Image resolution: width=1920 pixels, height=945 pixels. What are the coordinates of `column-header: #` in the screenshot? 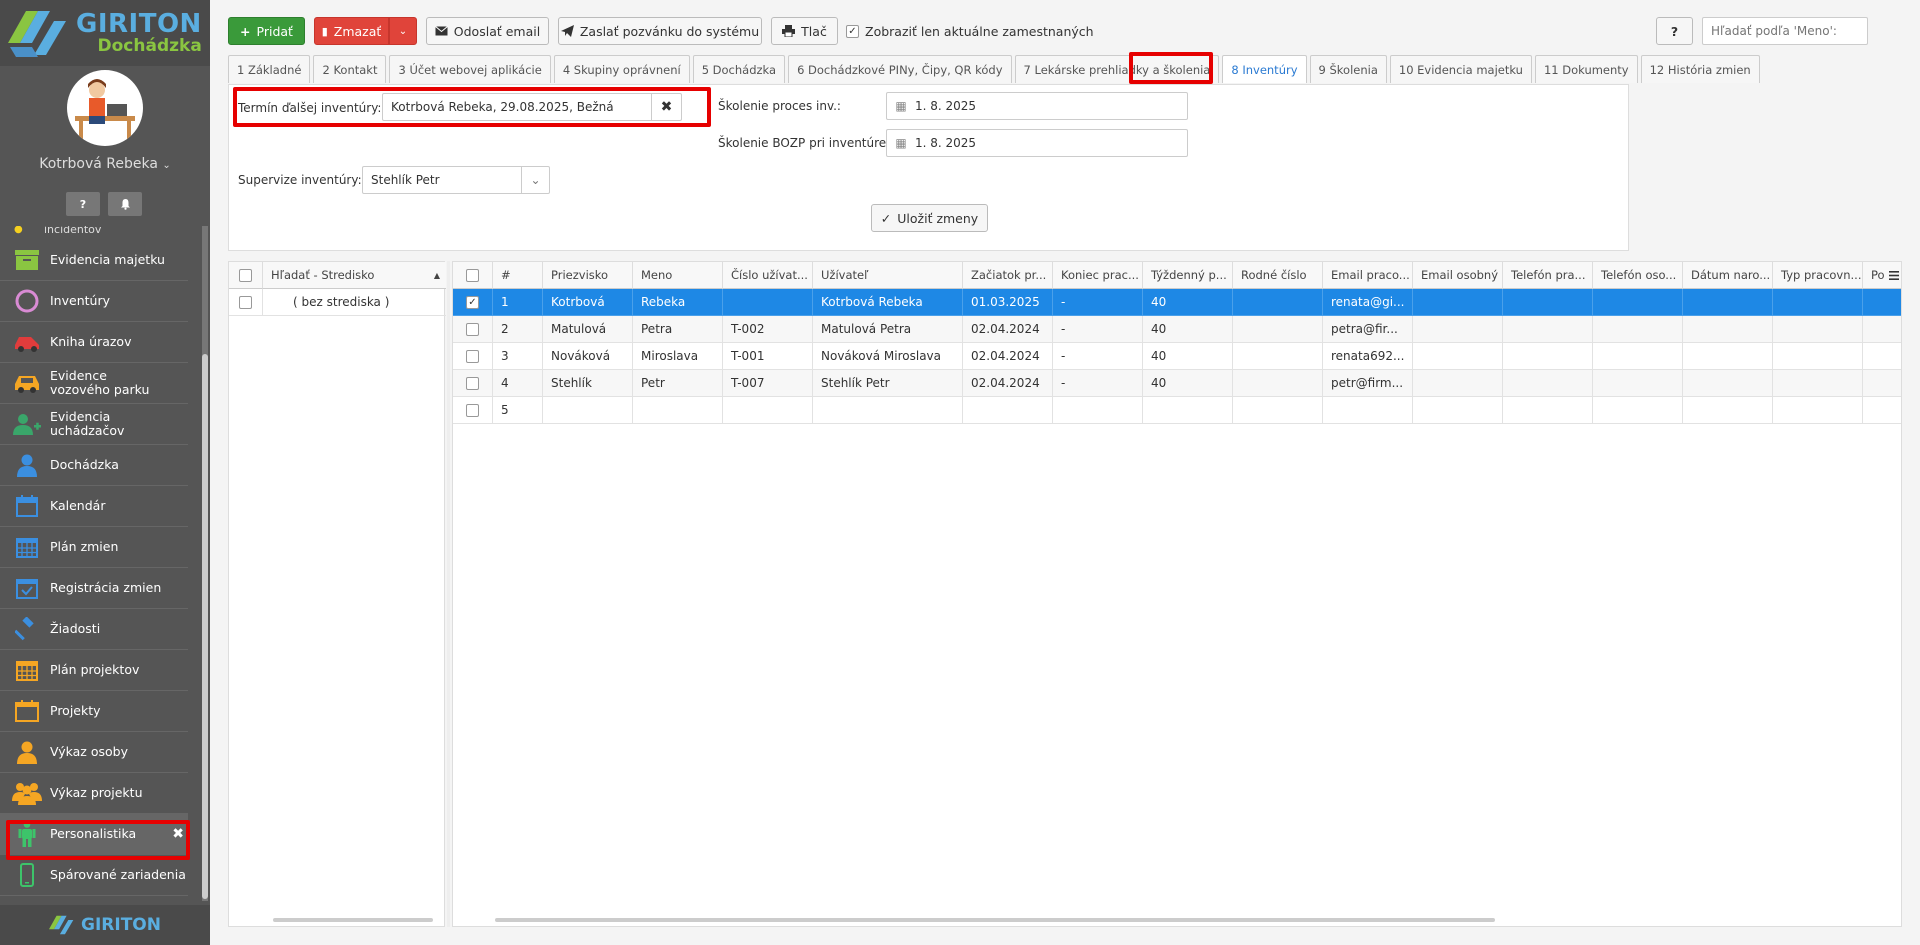 It's located at (518, 275).